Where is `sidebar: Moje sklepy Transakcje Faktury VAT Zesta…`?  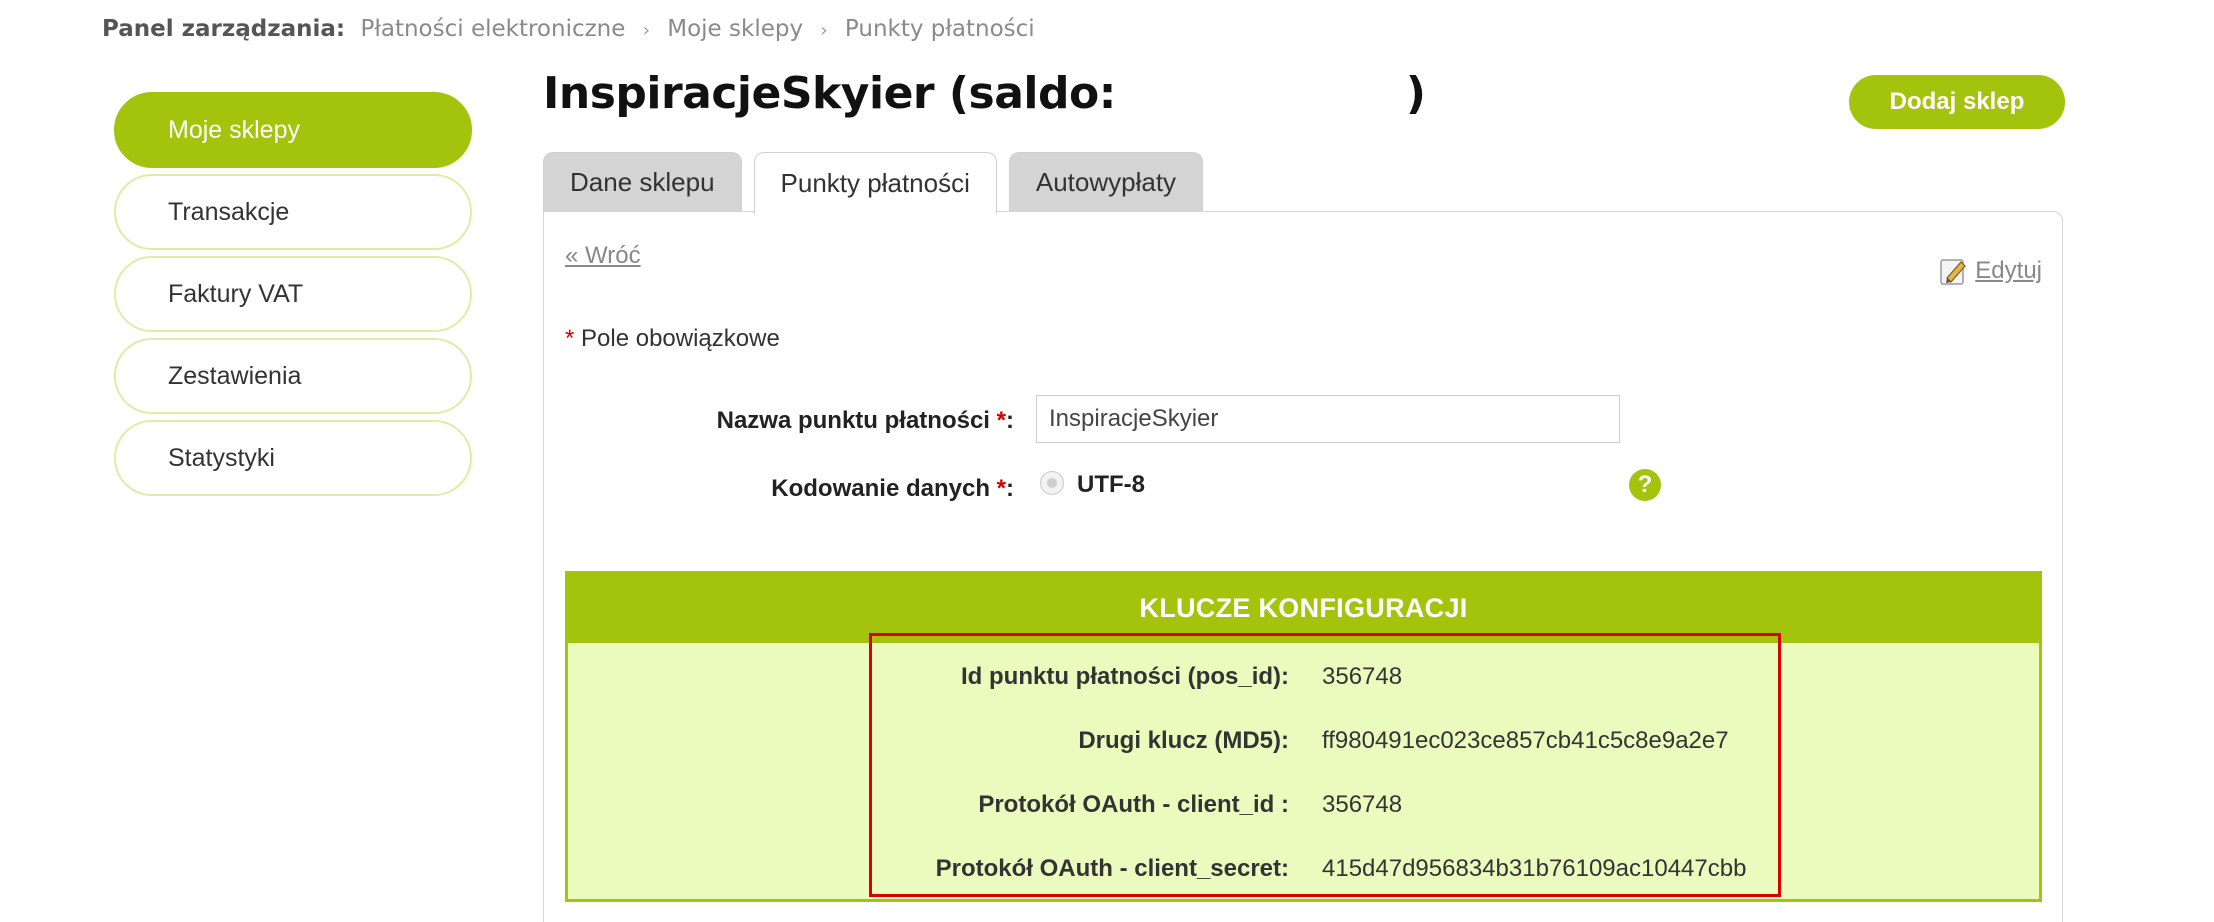 sidebar: Moje sklepy Transakcje Faktury VAT Zesta… is located at coordinates (293, 297).